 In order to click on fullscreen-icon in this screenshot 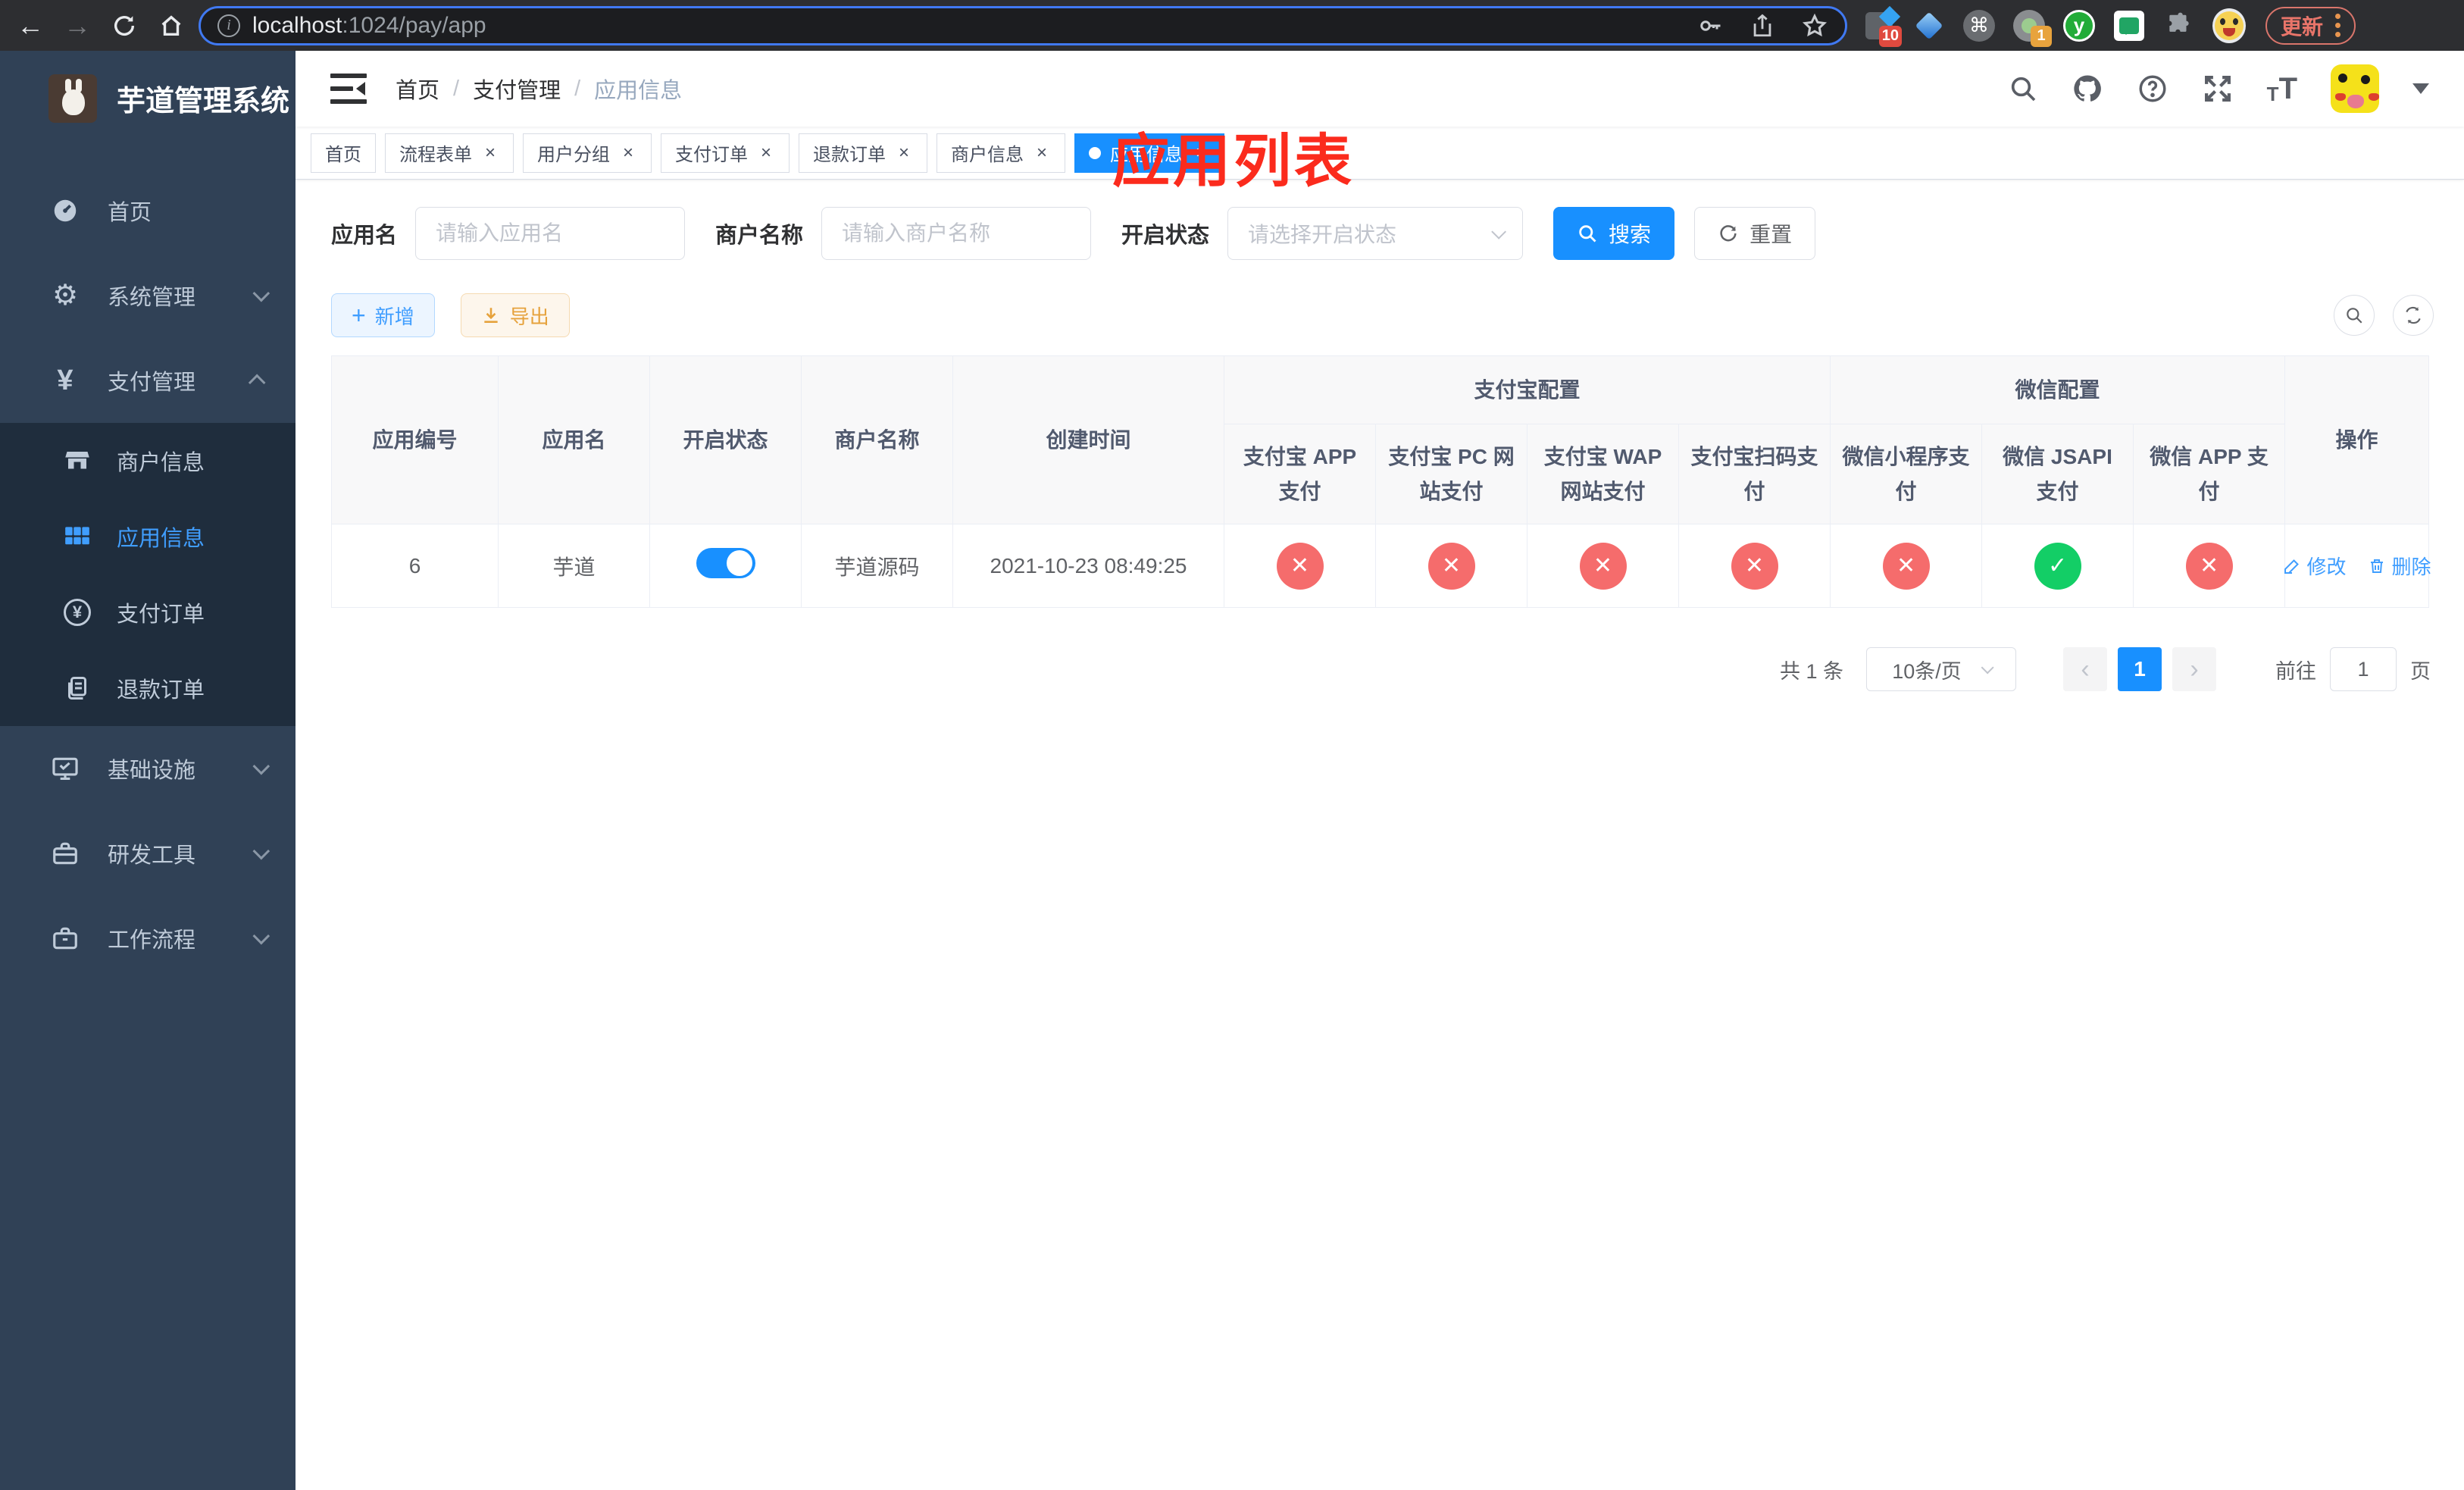, I will do `click(2218, 89)`.